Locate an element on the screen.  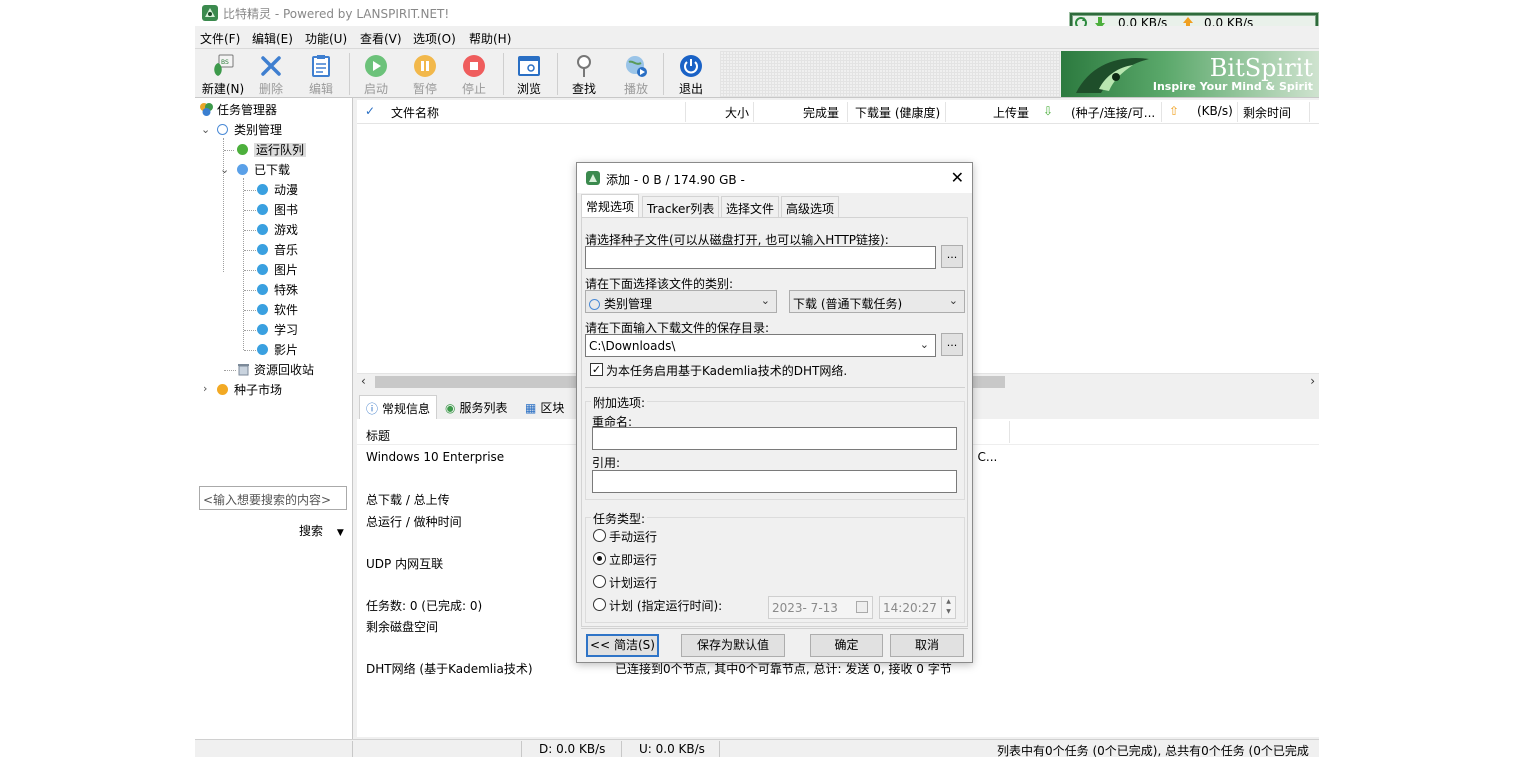
col-downloaded: 下载量 (健康度) is located at coordinates (897, 112).